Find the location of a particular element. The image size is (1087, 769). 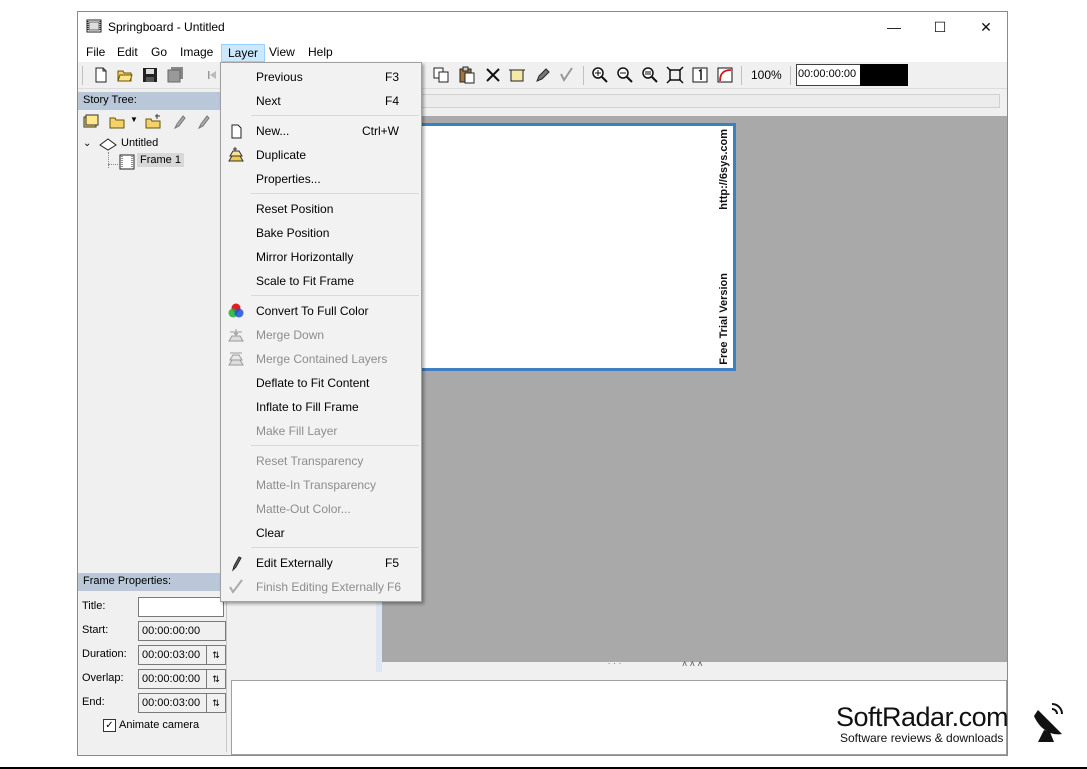

menu-file: File is located at coordinates (95, 53).